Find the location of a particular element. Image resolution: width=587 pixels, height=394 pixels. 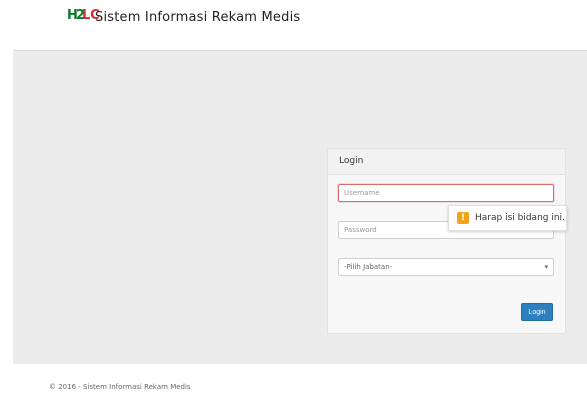

username-input: Username is located at coordinates (446, 193).